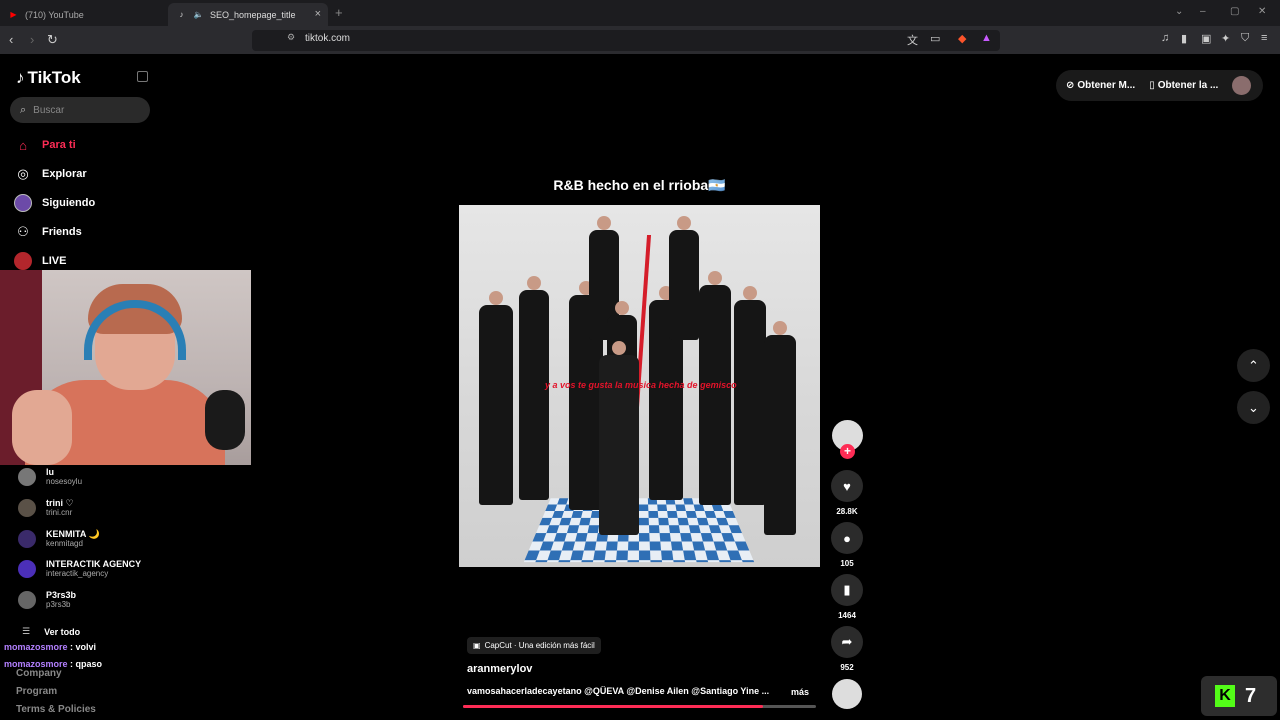 The width and height of the screenshot is (1280, 720). Describe the element at coordinates (86, 647) in the screenshot. I see `chat-text: volvi` at that location.